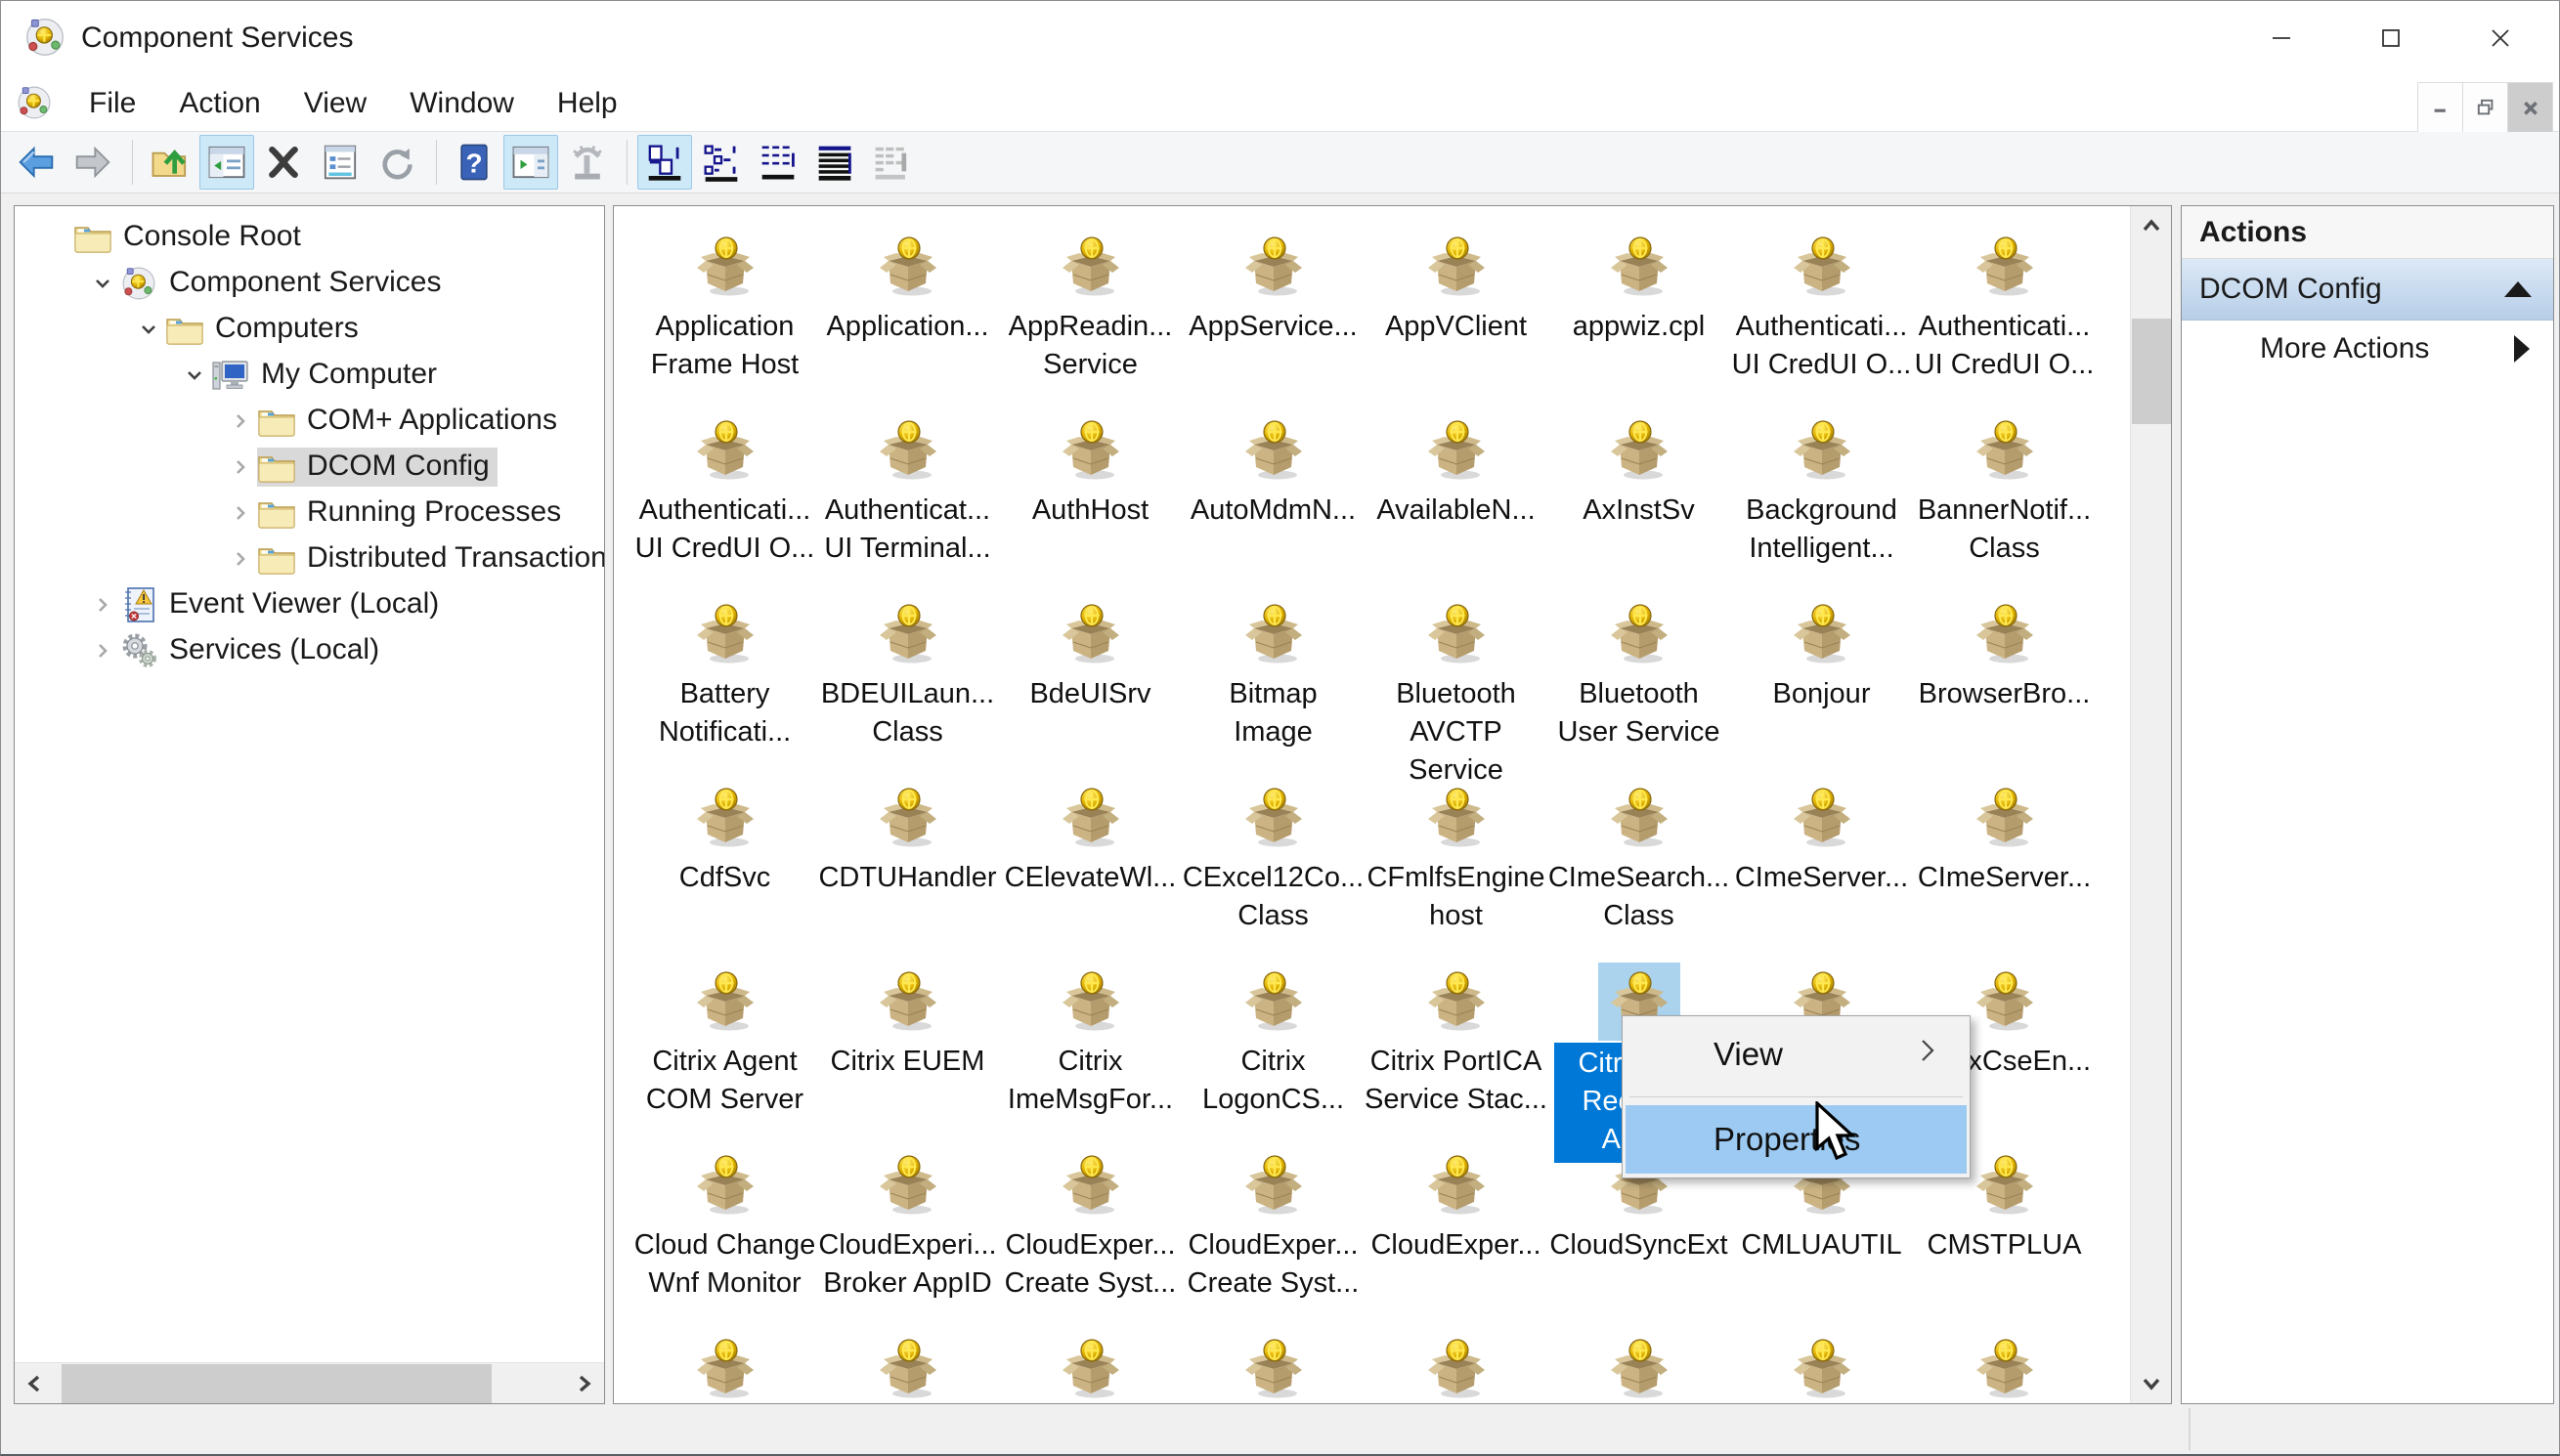 This screenshot has height=1456, width=2560. Describe the element at coordinates (2500, 37) in the screenshot. I see `close-button` at that location.